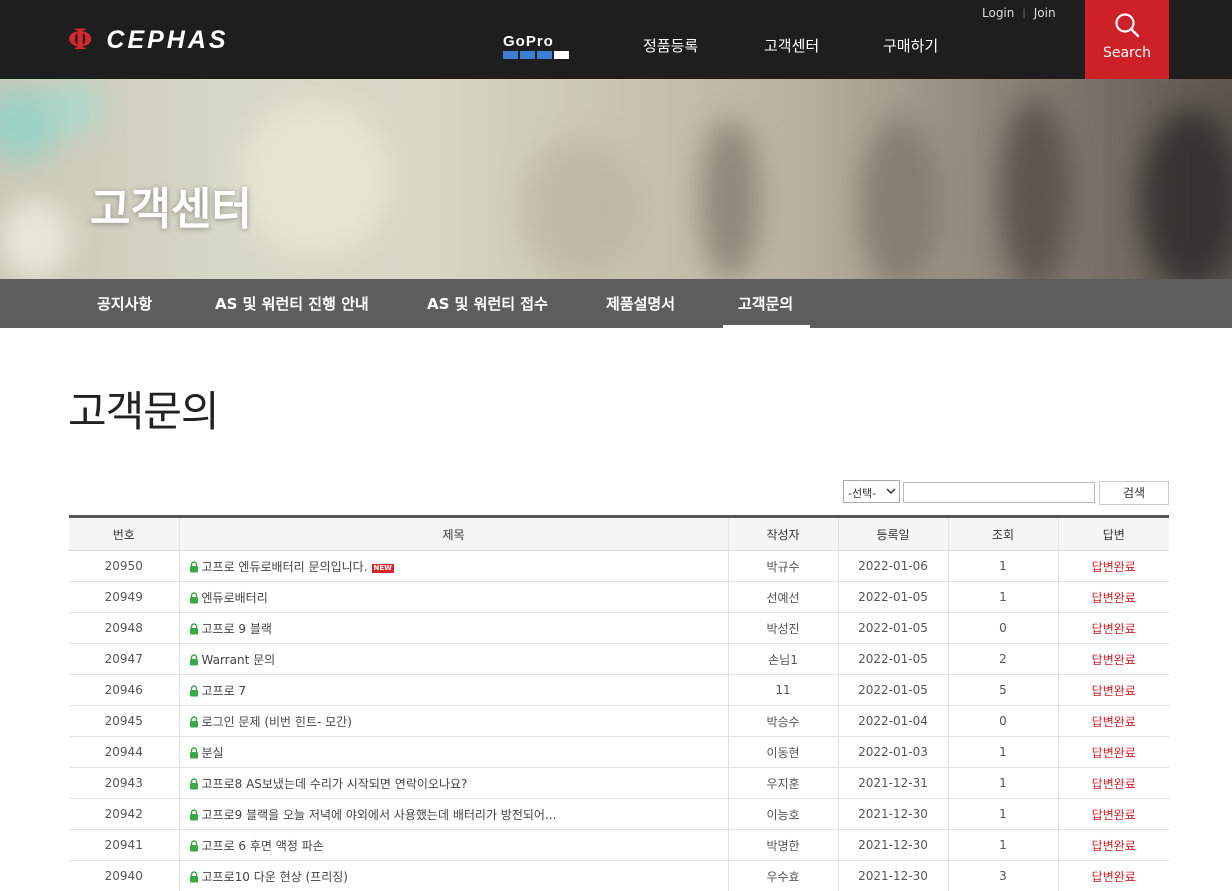 This screenshot has width=1232, height=891. Describe the element at coordinates (335, 784) in the screenshot. I see `post-title-link: 고프로8 AS보냈는데 수리가 시작되면 연락이오나요?` at that location.